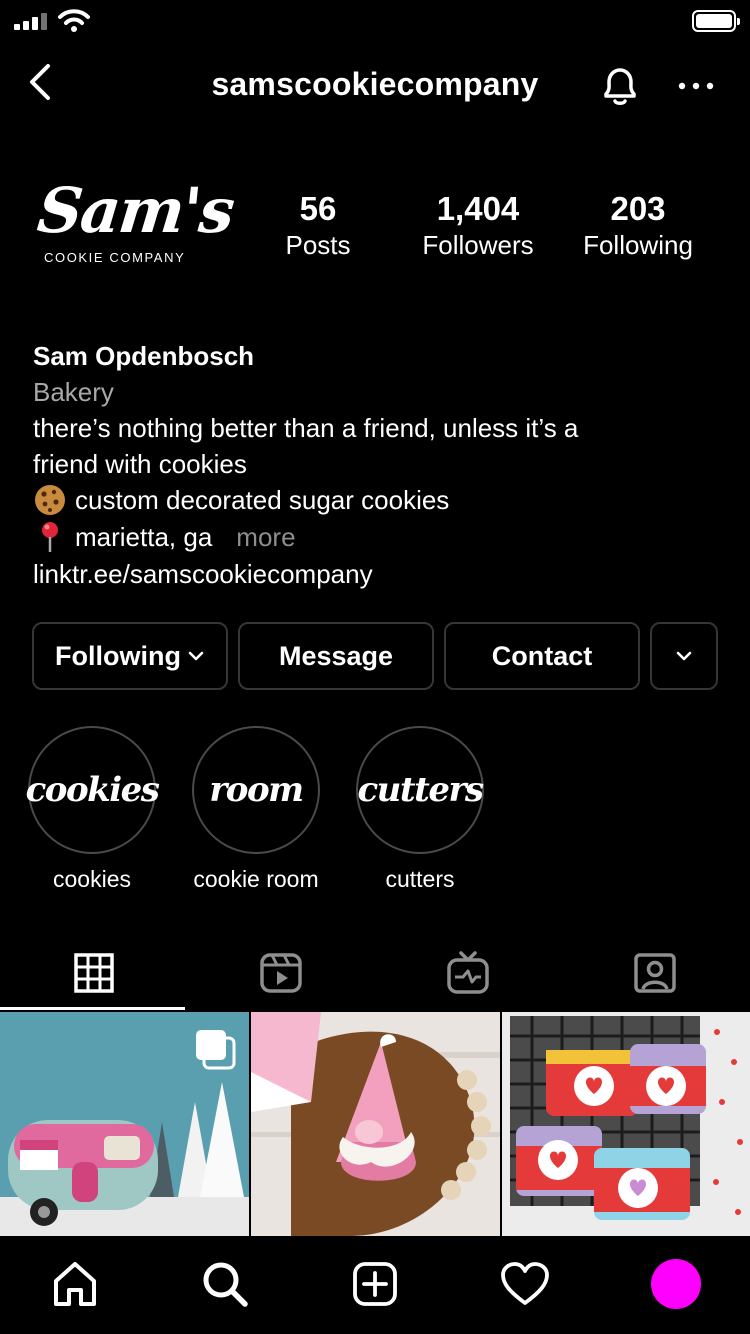 The width and height of the screenshot is (750, 1334). I want to click on heart-icon, so click(525, 1283).